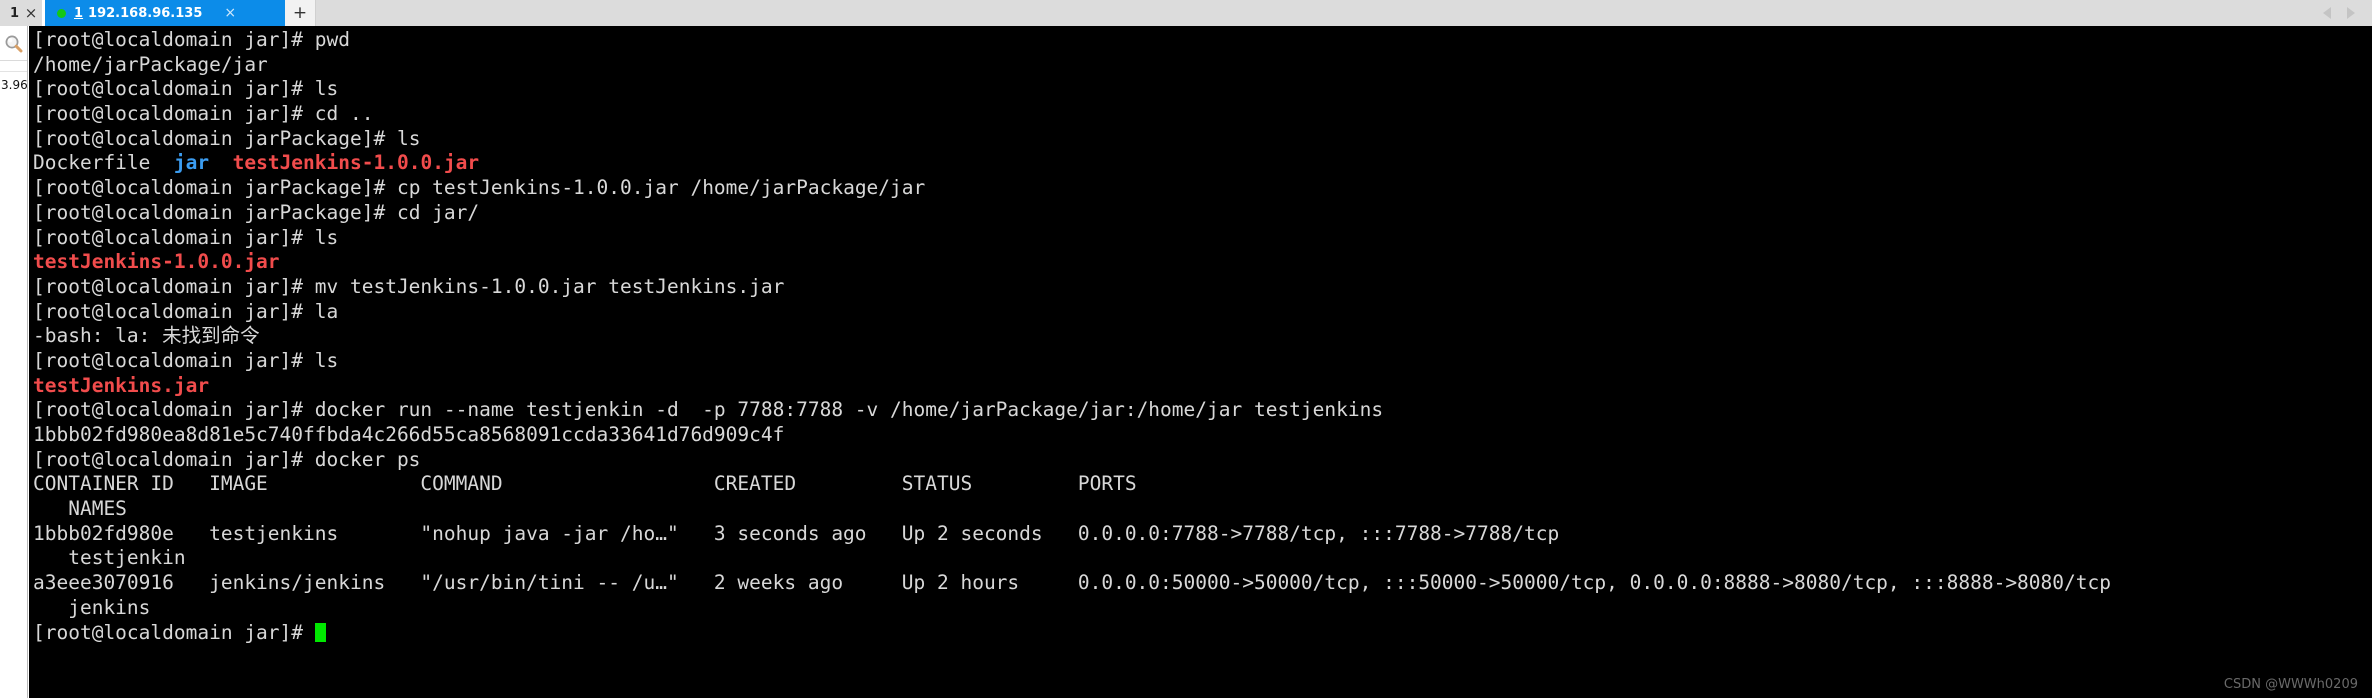 The width and height of the screenshot is (2372, 698). What do you see at coordinates (1072, 65) in the screenshot?
I see `terminal-line: /home/jarPackage/jar` at bounding box center [1072, 65].